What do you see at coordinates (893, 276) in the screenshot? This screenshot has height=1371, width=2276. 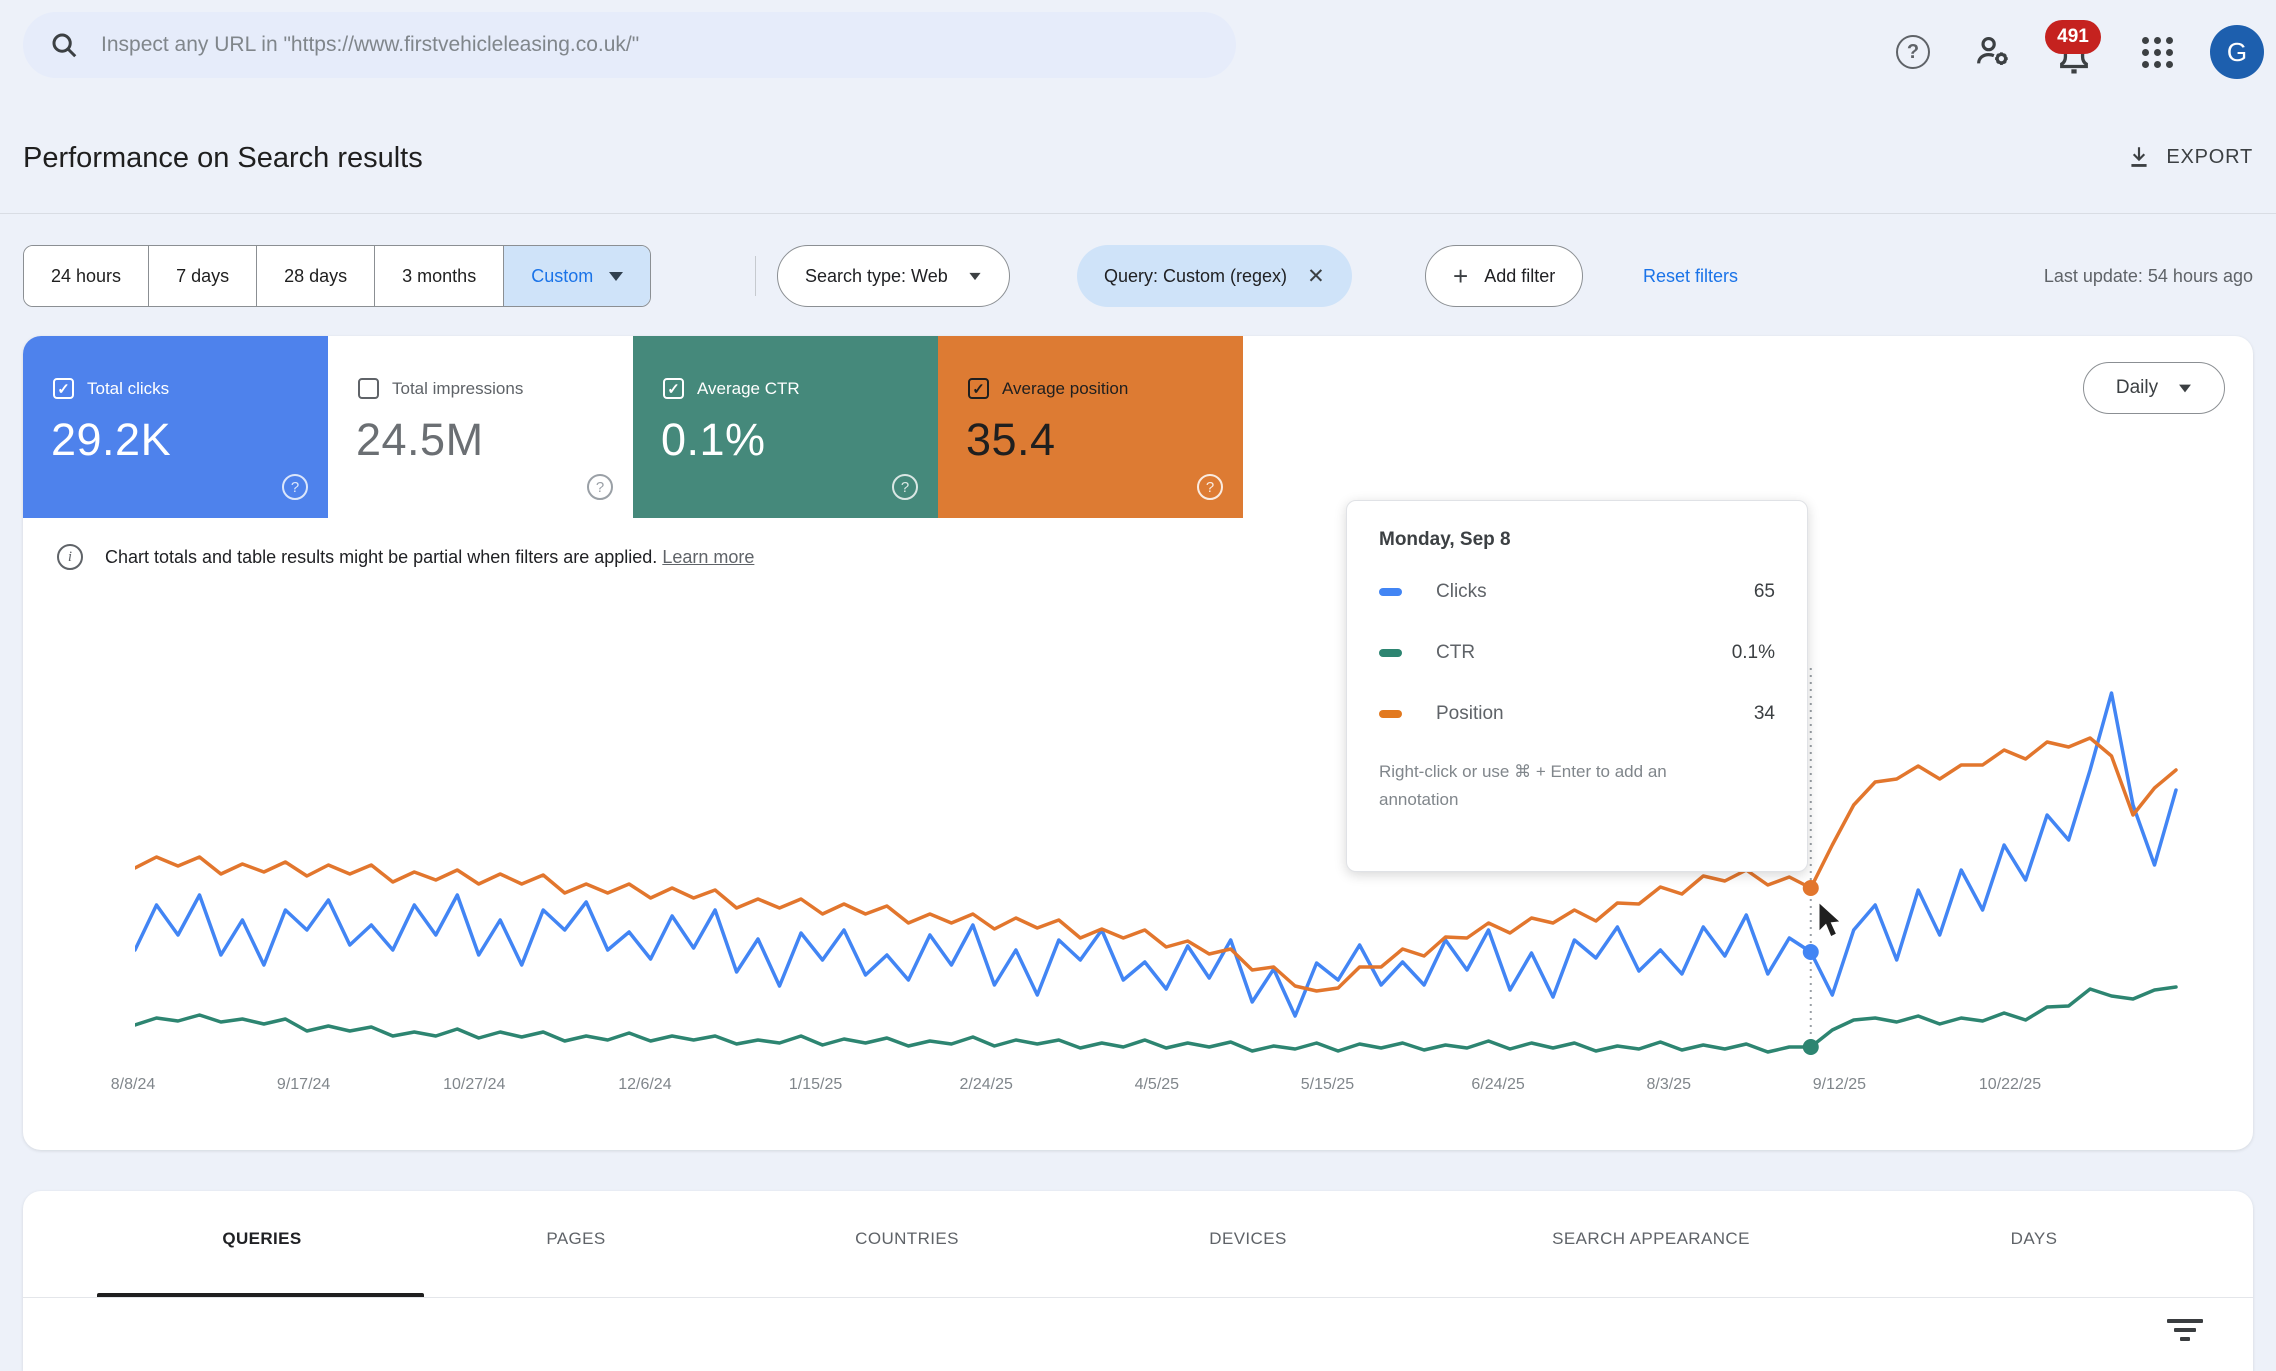 I see `search-type-chip: Search type: Web` at bounding box center [893, 276].